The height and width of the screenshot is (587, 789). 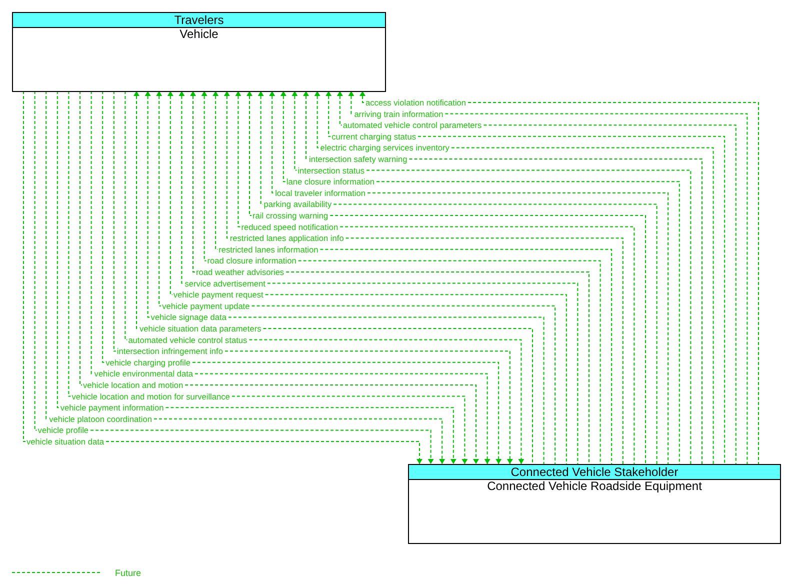 I want to click on flow-label: vehicle location and motion for surveillance, so click(x=151, y=396).